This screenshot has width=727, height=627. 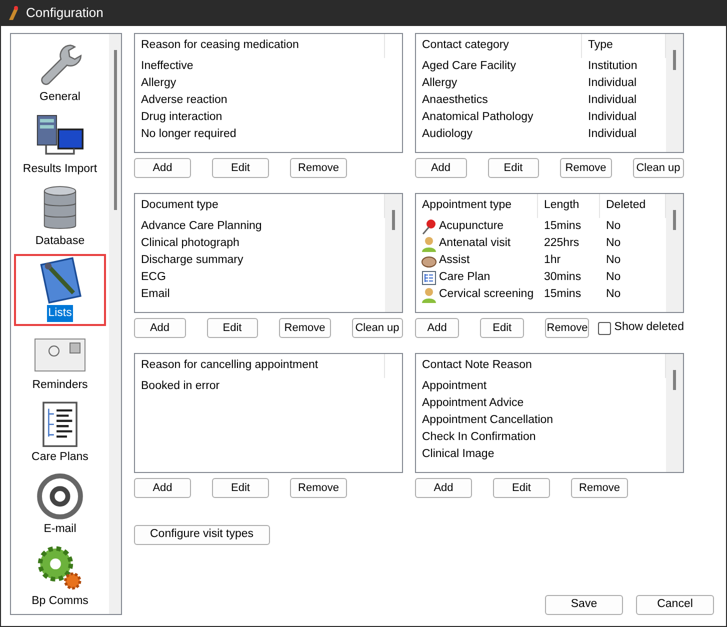 What do you see at coordinates (60, 218) in the screenshot?
I see `sidebar-item: Database` at bounding box center [60, 218].